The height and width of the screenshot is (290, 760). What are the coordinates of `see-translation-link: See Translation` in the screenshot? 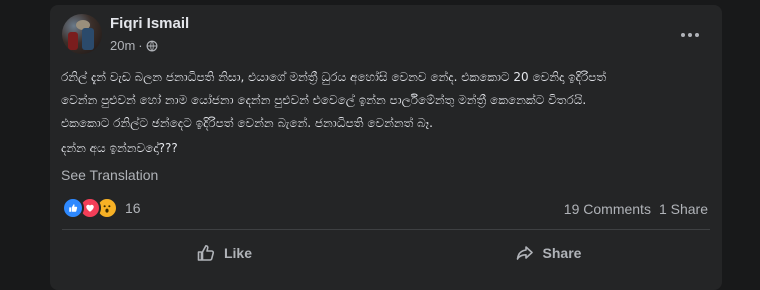 It's located at (109, 175).